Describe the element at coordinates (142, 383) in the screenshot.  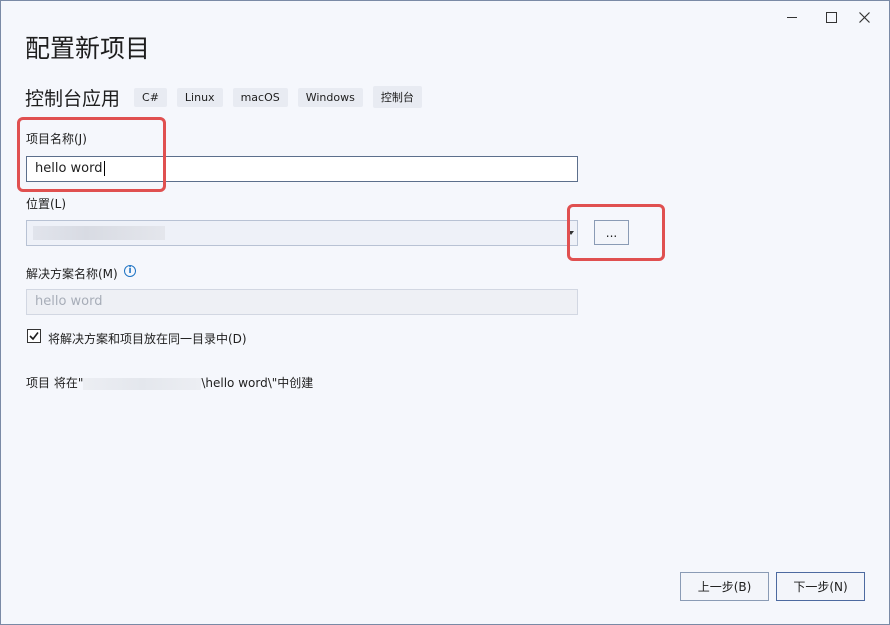
I see `path-redacted` at that location.